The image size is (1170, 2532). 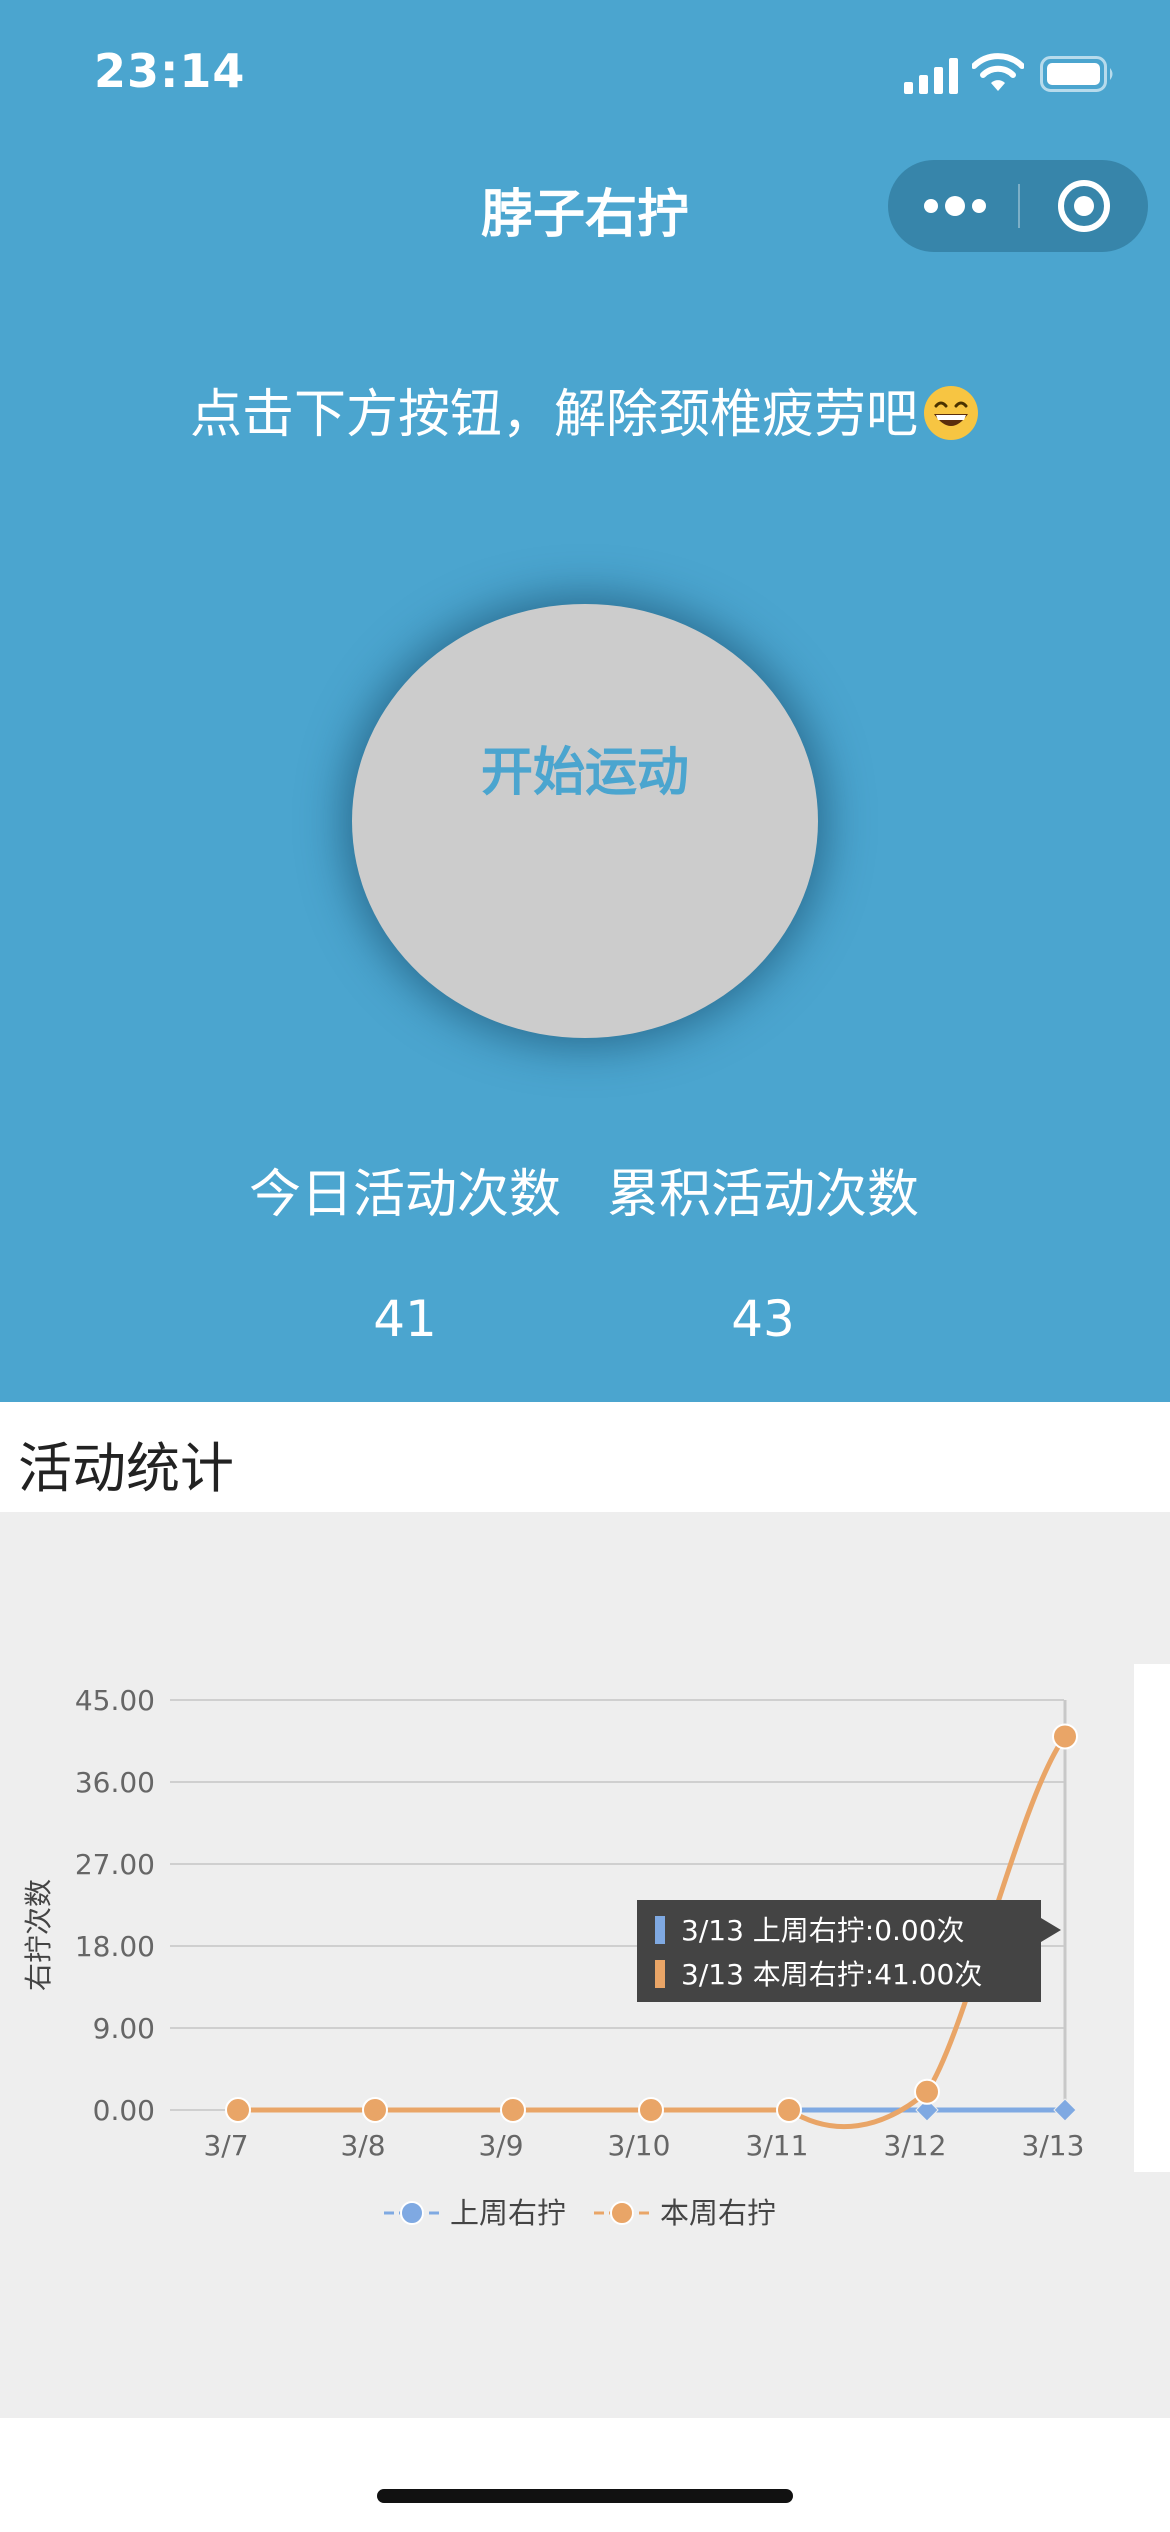 I want to click on hint-text: 点击下方按钮，解除颈椎疲劳吧, so click(x=585, y=409).